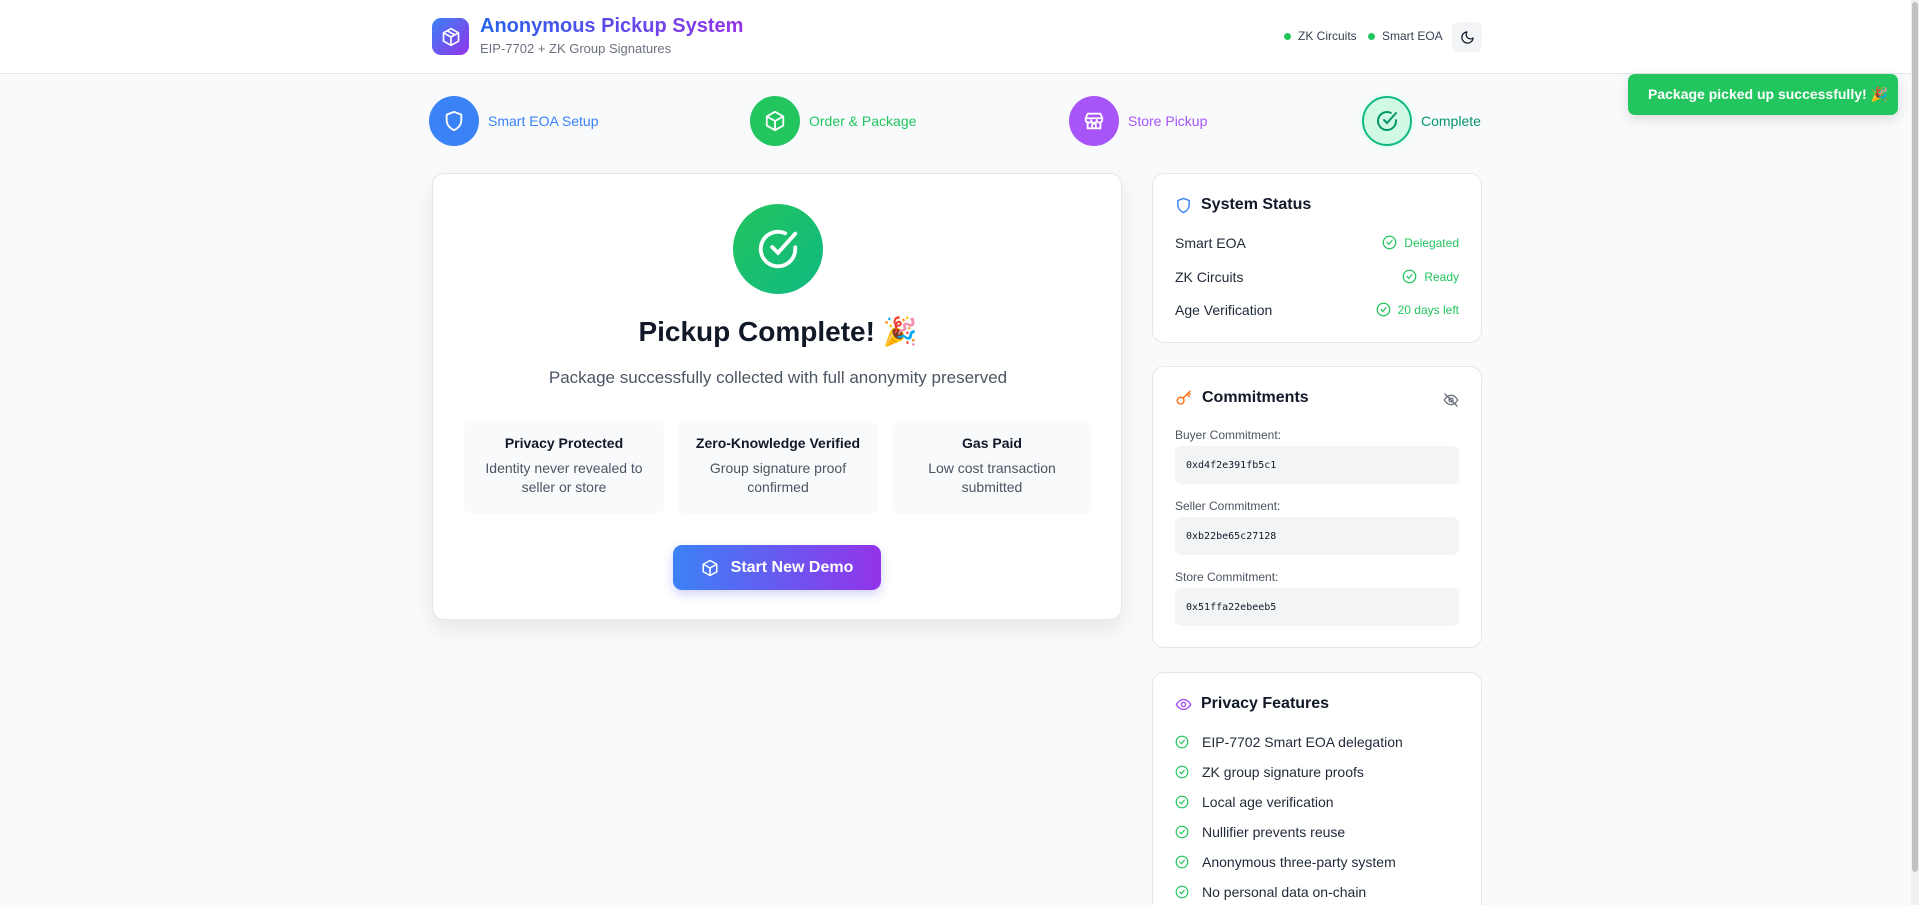 The width and height of the screenshot is (1919, 905). Describe the element at coordinates (1284, 892) in the screenshot. I see `list-item-text: No personal data on-chain` at that location.